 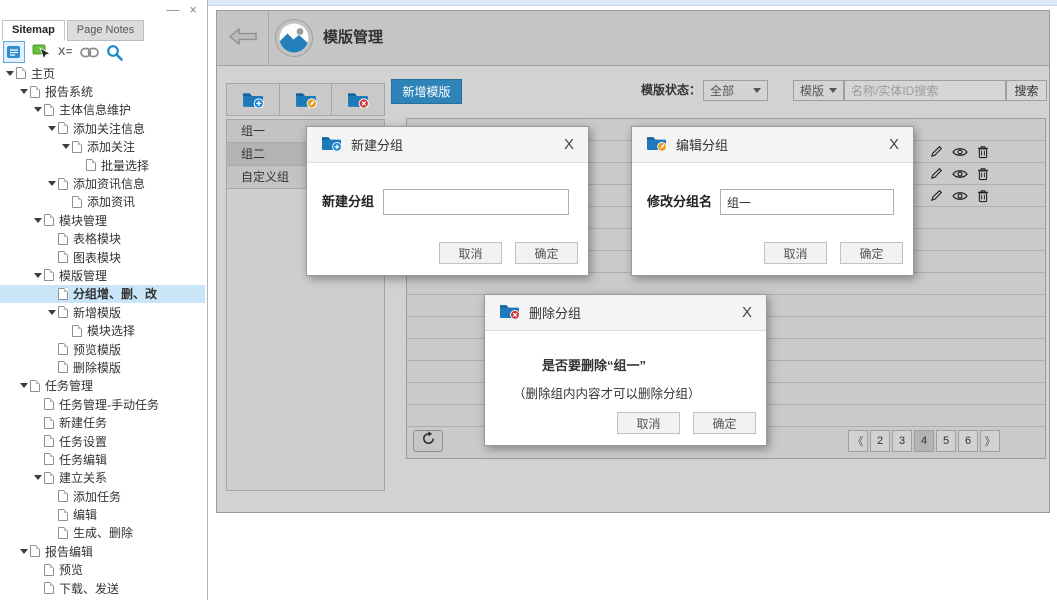 What do you see at coordinates (105, 30) in the screenshot?
I see `tab-page-notes: Page Notes` at bounding box center [105, 30].